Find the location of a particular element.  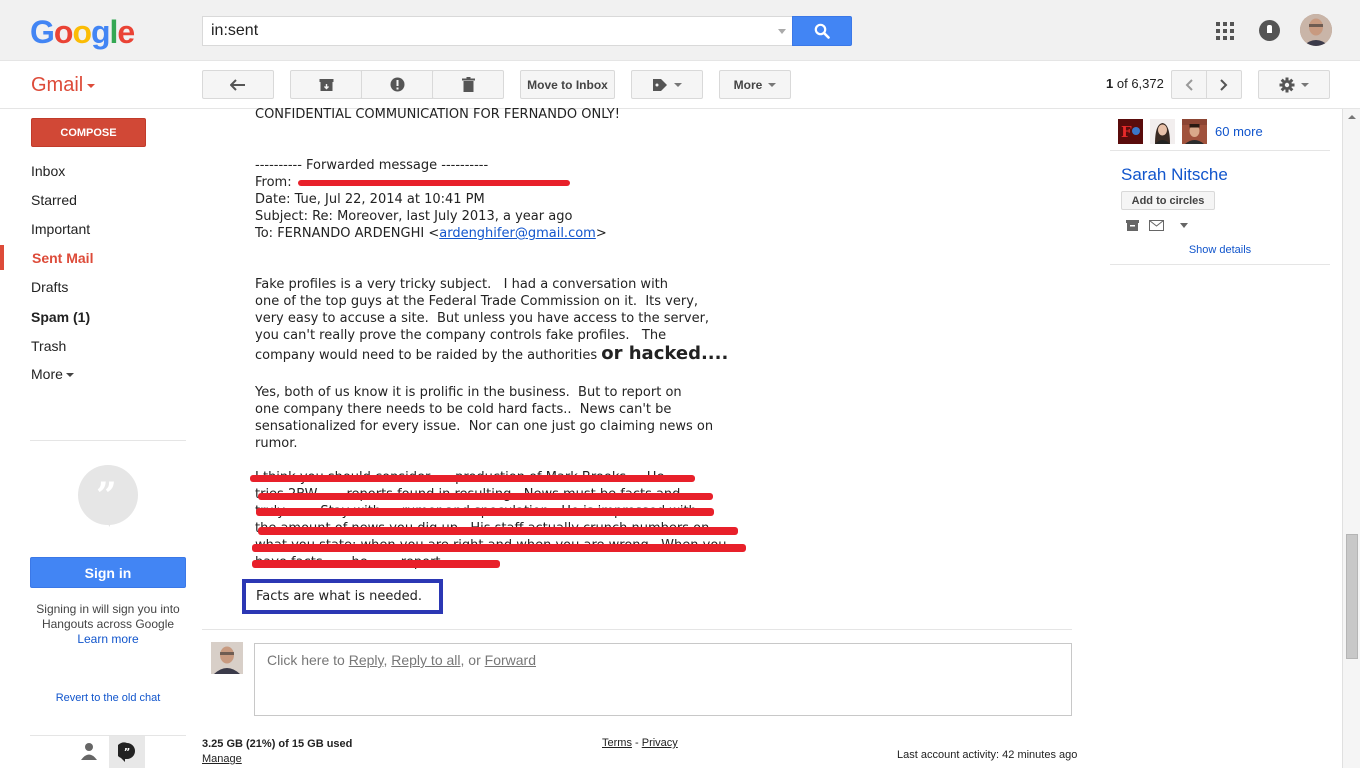

sidebar-item-more: More is located at coordinates (52, 374).